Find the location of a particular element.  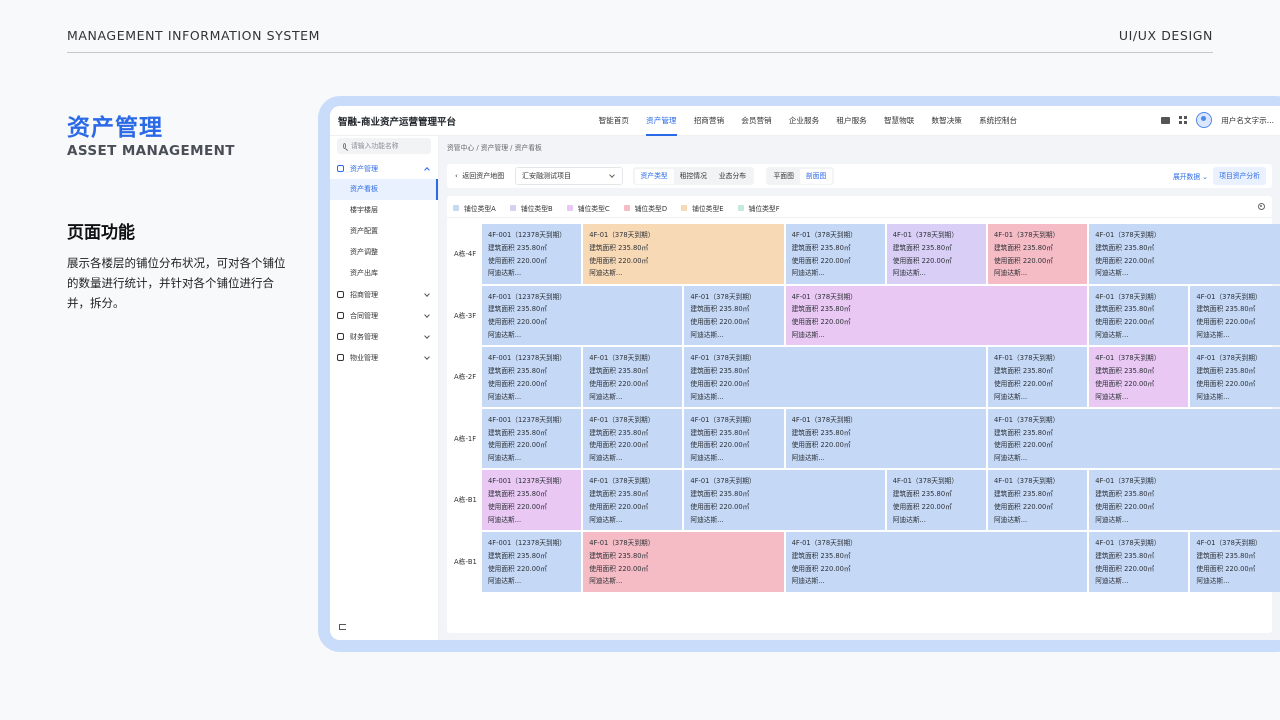

sidebar-item-4: 资产出库 is located at coordinates (384, 273).